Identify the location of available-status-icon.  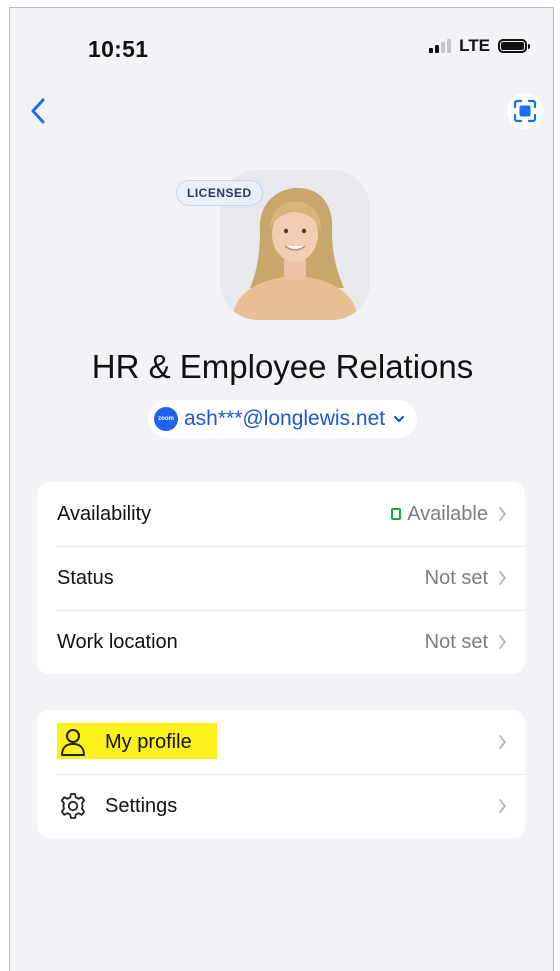
(396, 514).